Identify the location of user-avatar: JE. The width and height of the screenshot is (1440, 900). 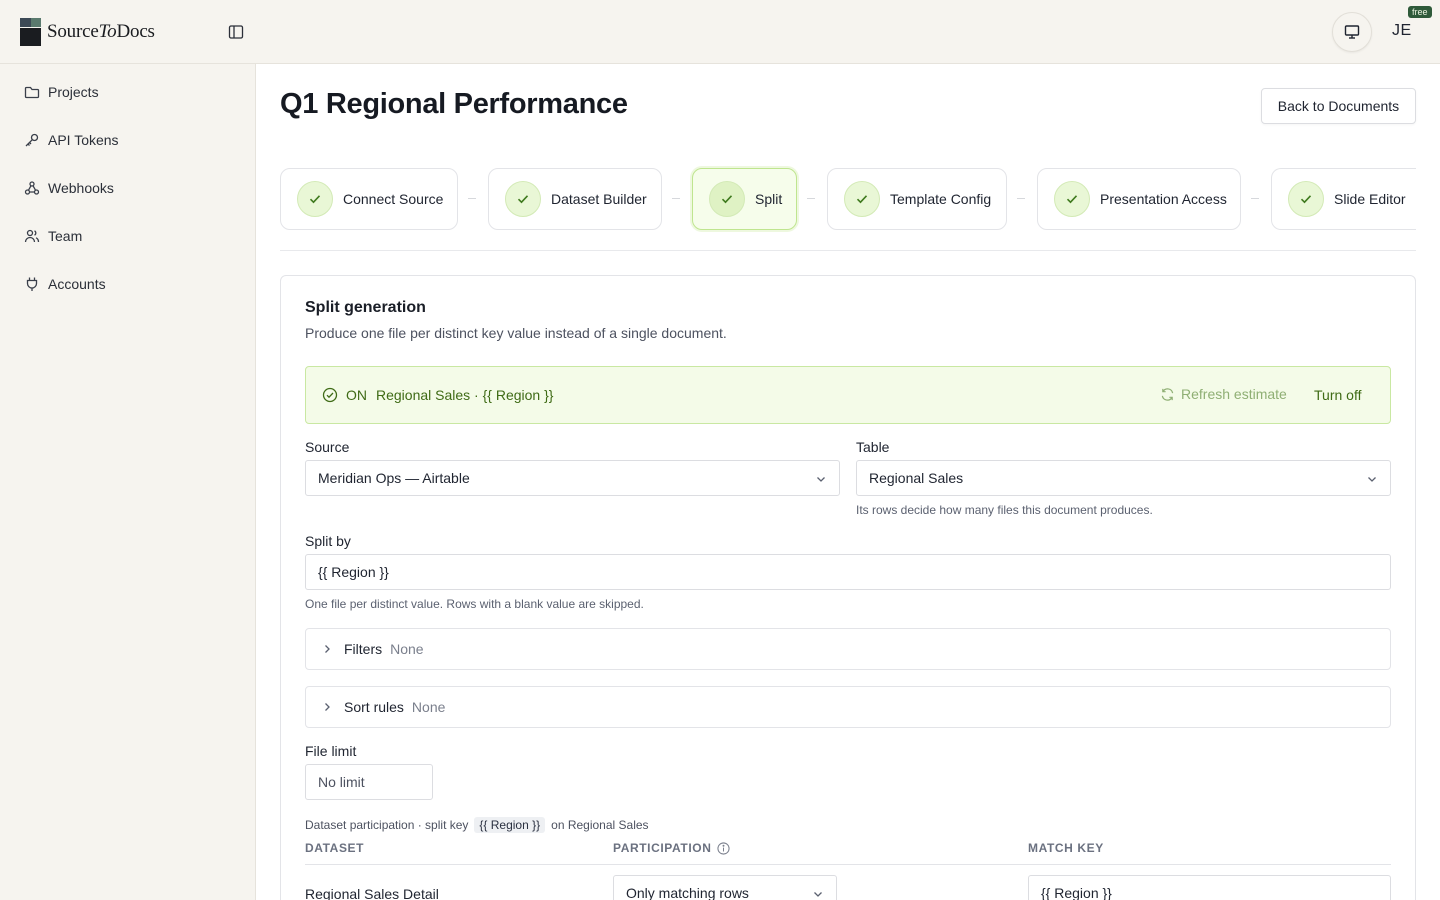
(1402, 31).